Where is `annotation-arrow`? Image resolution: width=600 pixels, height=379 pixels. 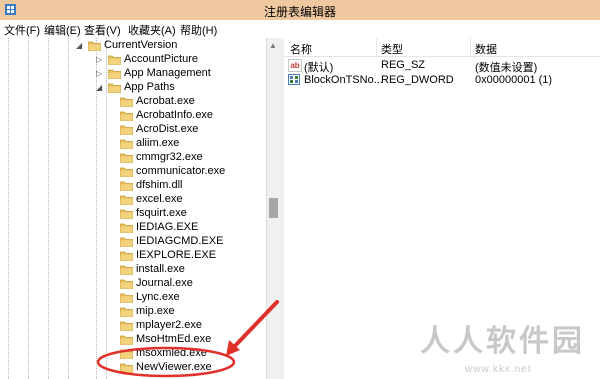
annotation-arrow is located at coordinates (254, 325).